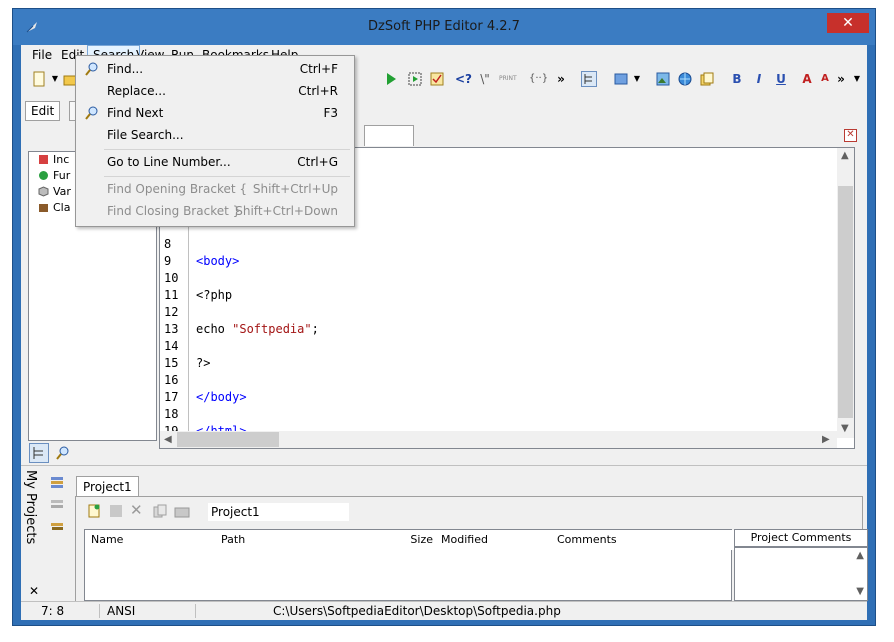 This screenshot has height=642, width=894. Describe the element at coordinates (391, 79) in the screenshot. I see `run-play-icon` at that location.